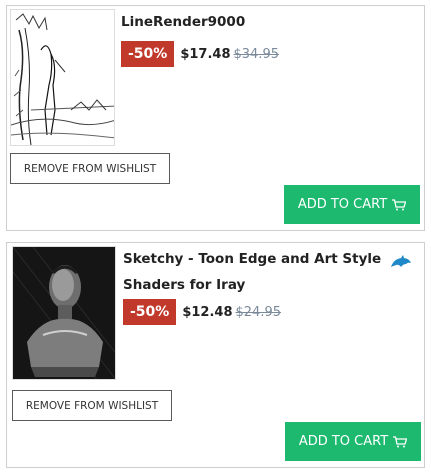 The height and width of the screenshot is (473, 431). I want to click on dolphin-icon, so click(401, 261).